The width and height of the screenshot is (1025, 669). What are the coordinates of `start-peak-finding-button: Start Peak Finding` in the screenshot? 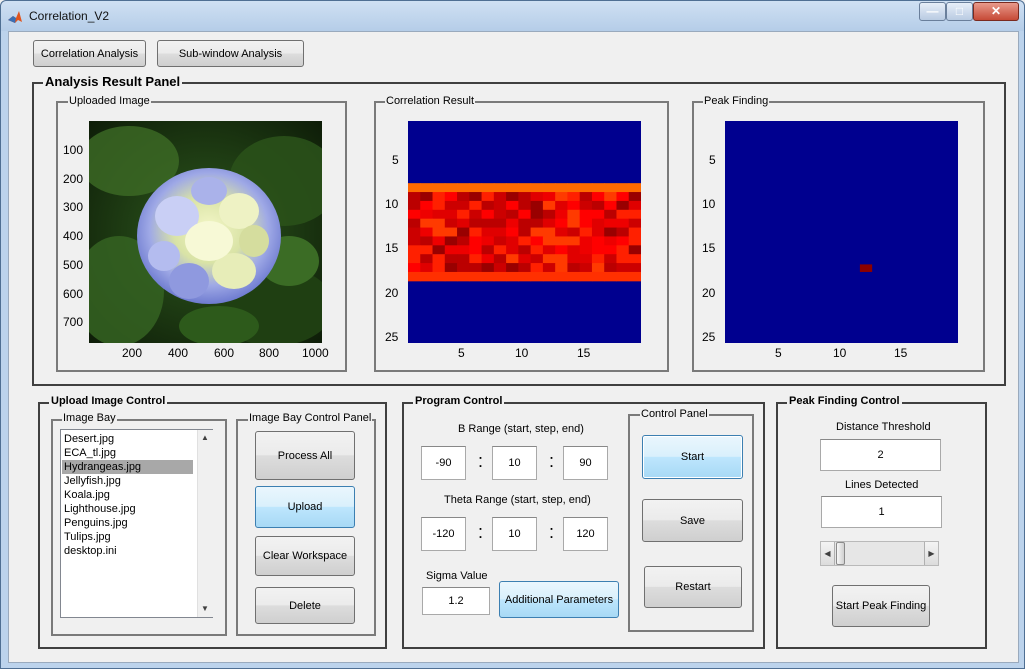 It's located at (881, 606).